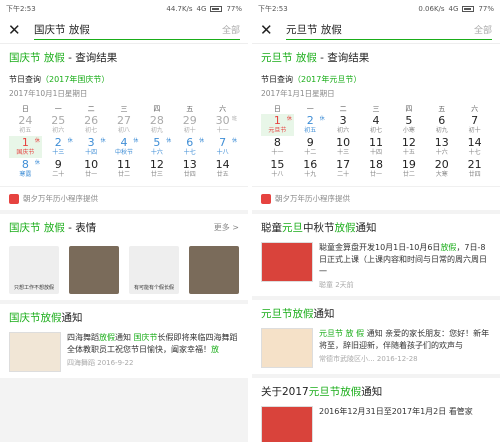 This screenshot has width=500, height=442. What do you see at coordinates (408, 147) in the screenshot?
I see `calendar-day: 12 十五` at bounding box center [408, 147].